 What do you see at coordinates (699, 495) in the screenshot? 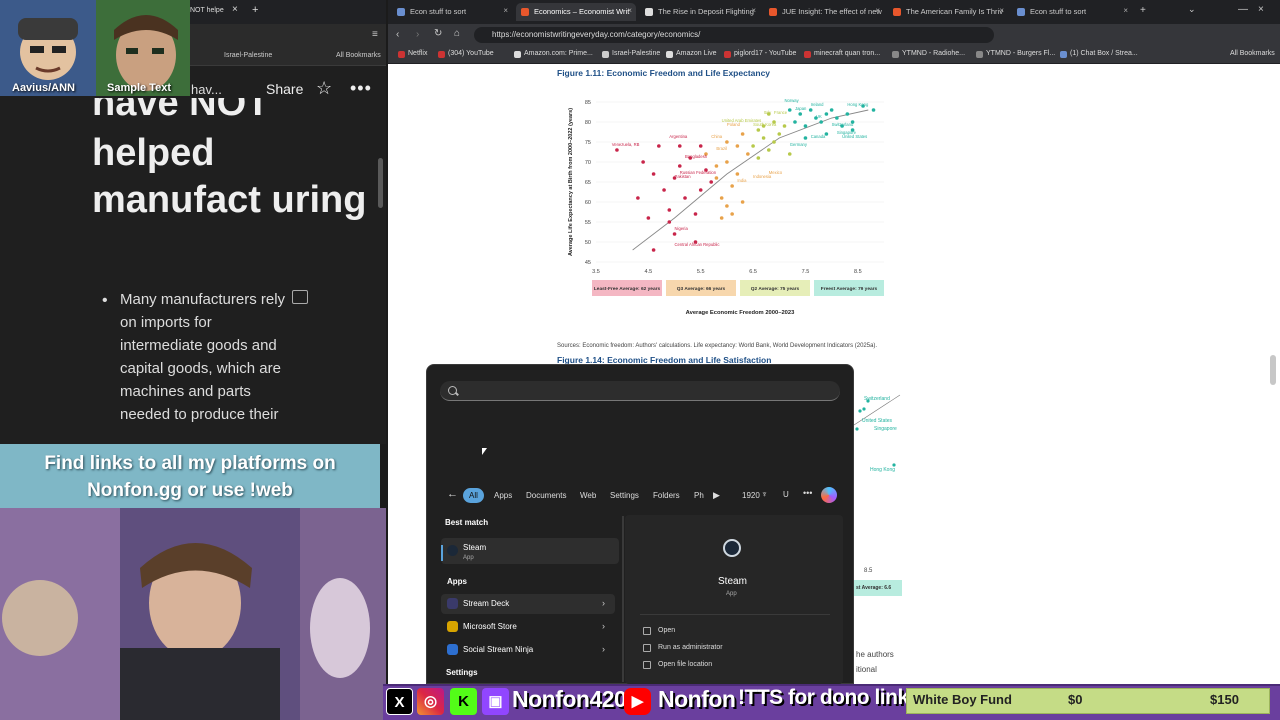
I see `filter-photos: Ph` at bounding box center [699, 495].